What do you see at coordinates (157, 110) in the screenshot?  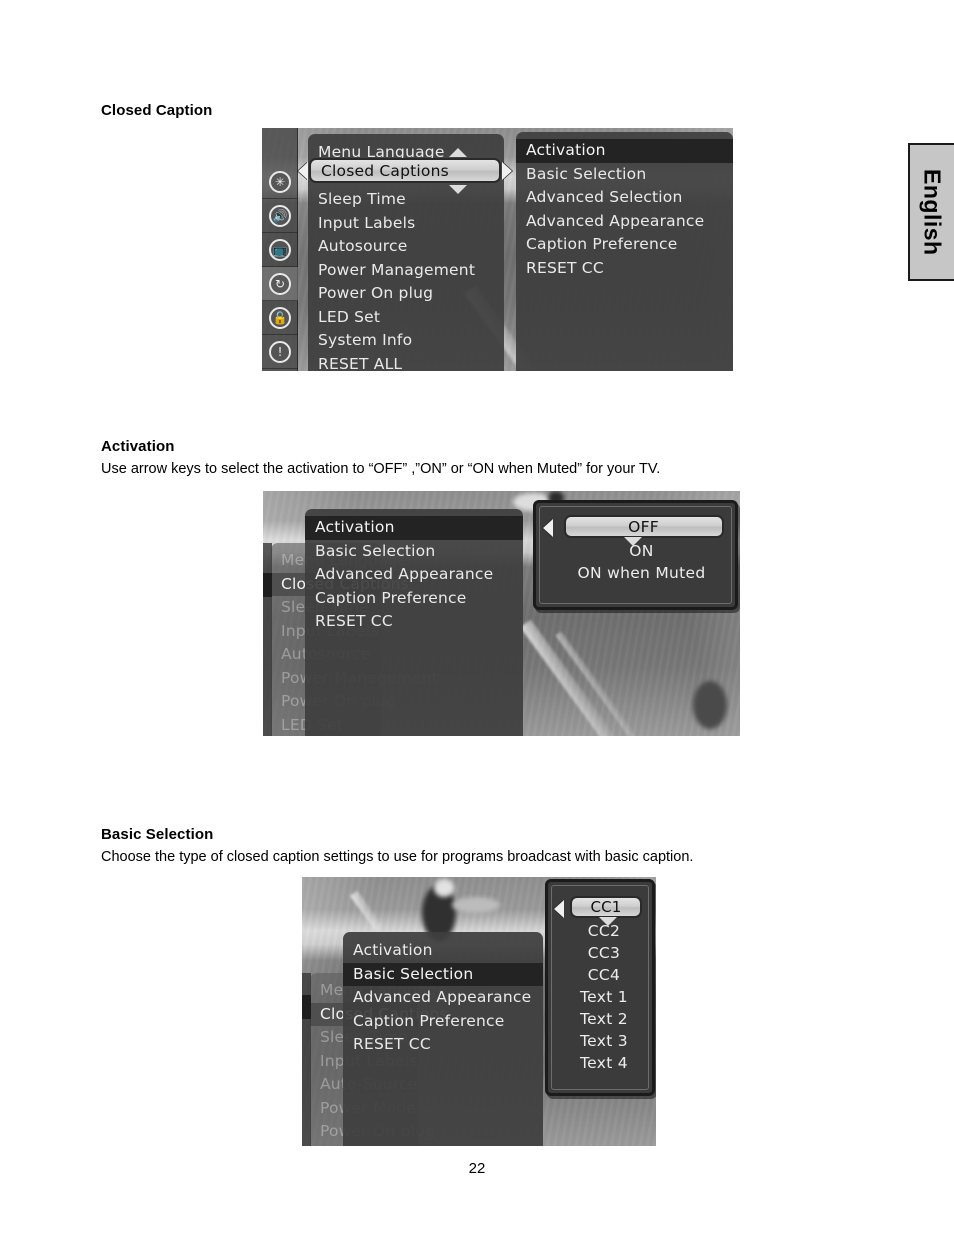 I see `page-title-closed-caption: Closed Caption` at bounding box center [157, 110].